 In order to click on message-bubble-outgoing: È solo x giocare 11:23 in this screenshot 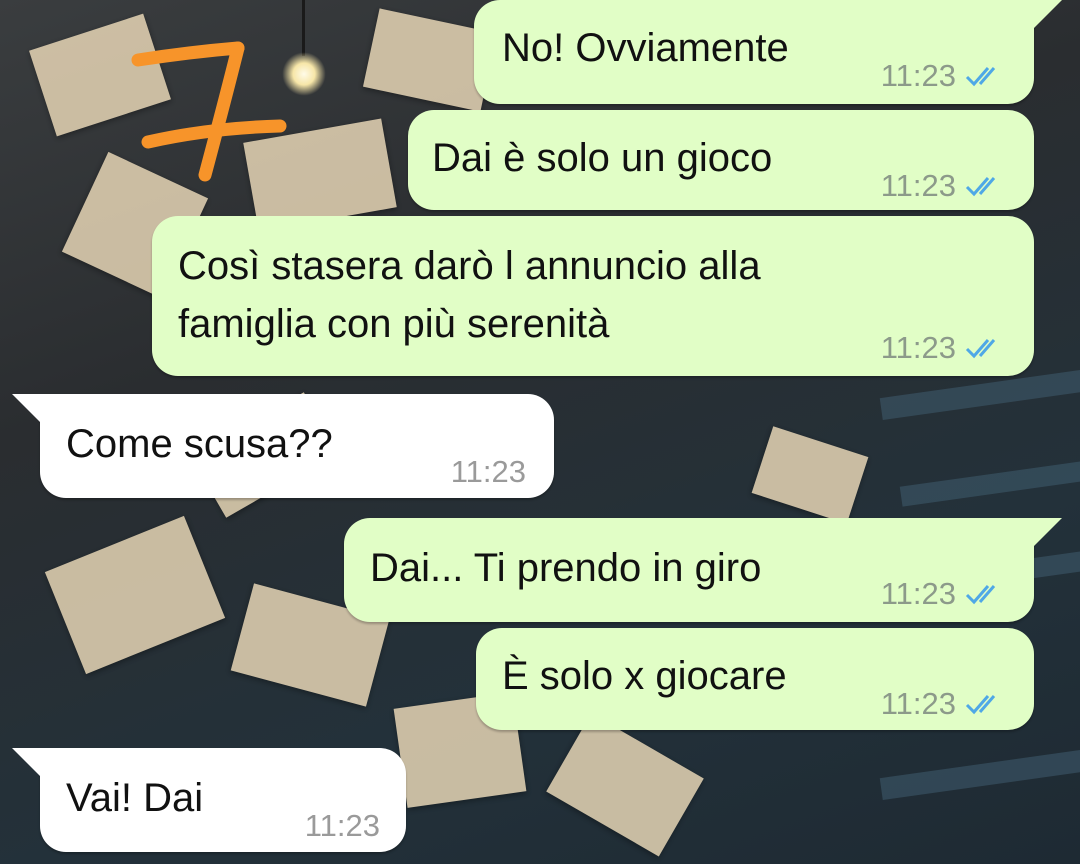, I will do `click(755, 679)`.